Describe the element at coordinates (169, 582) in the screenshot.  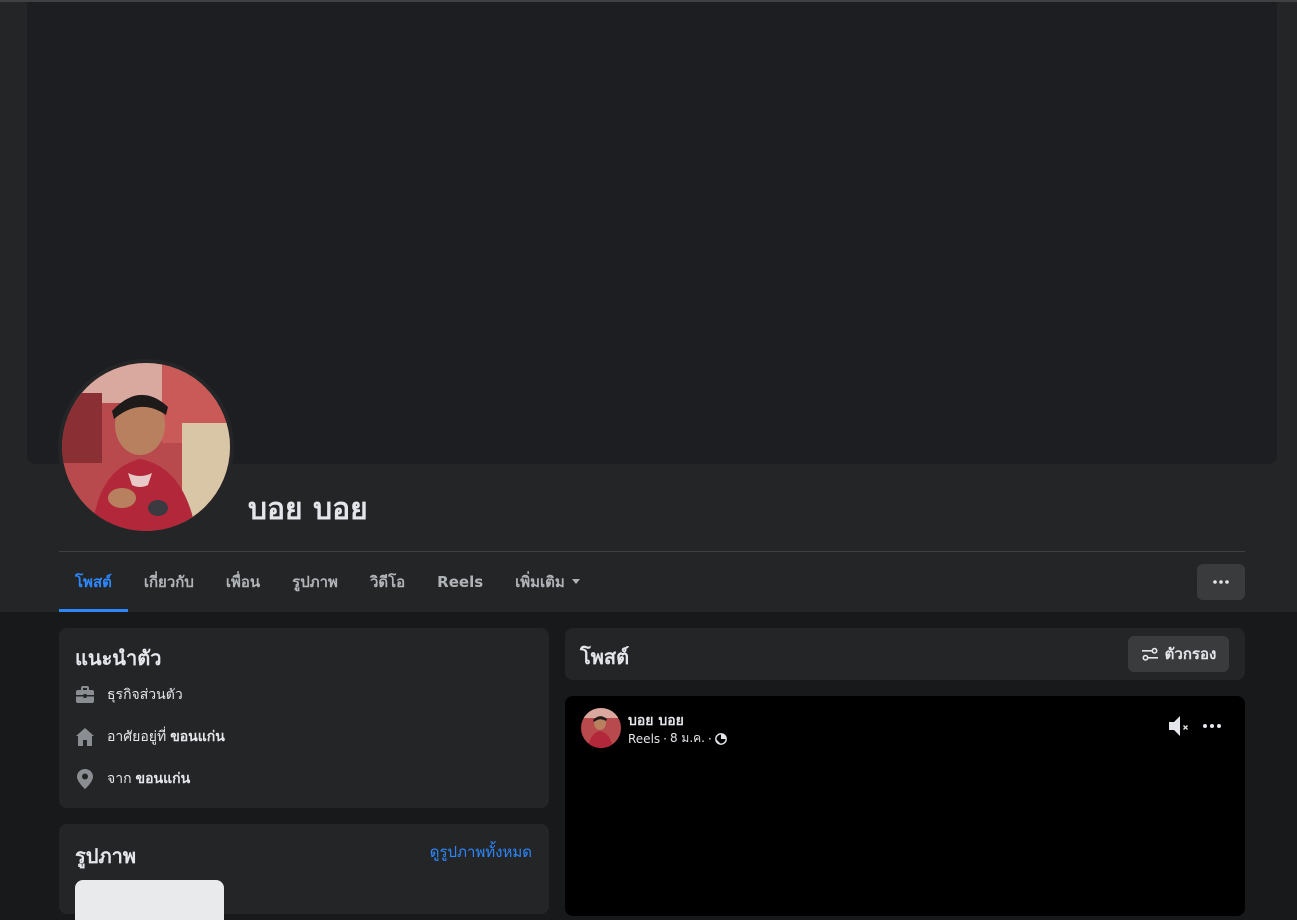
I see `tab-about: เกี่ยวกับ` at that location.